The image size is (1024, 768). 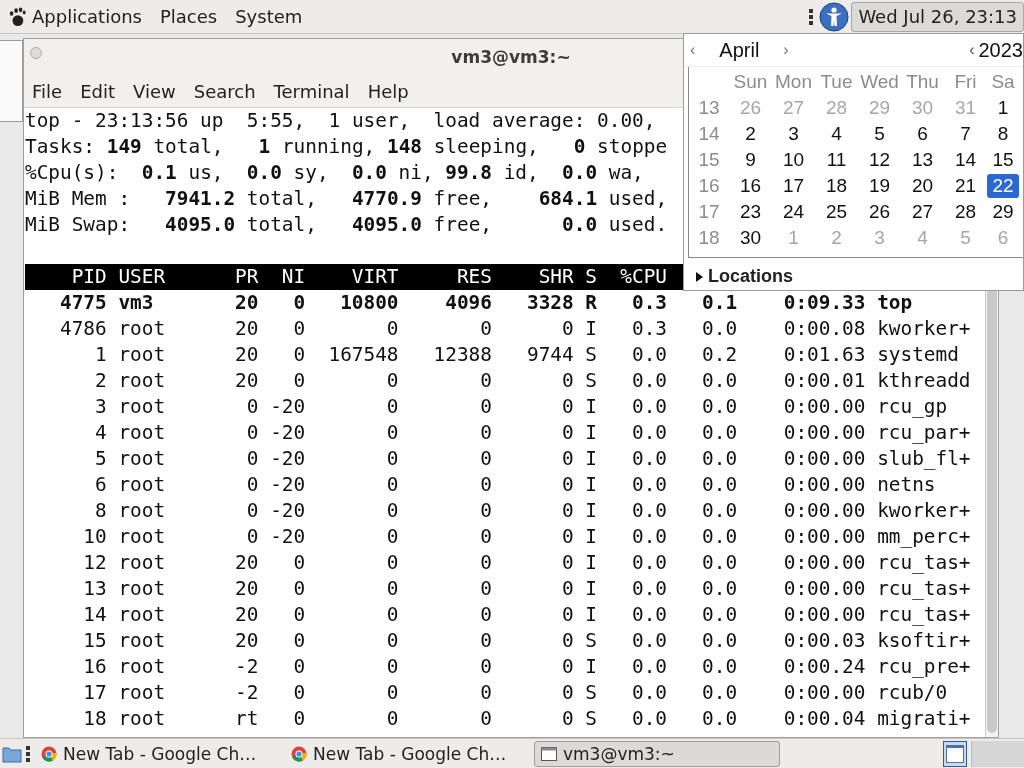 I want to click on table-cell-text: migrati+, so click(x=924, y=719).